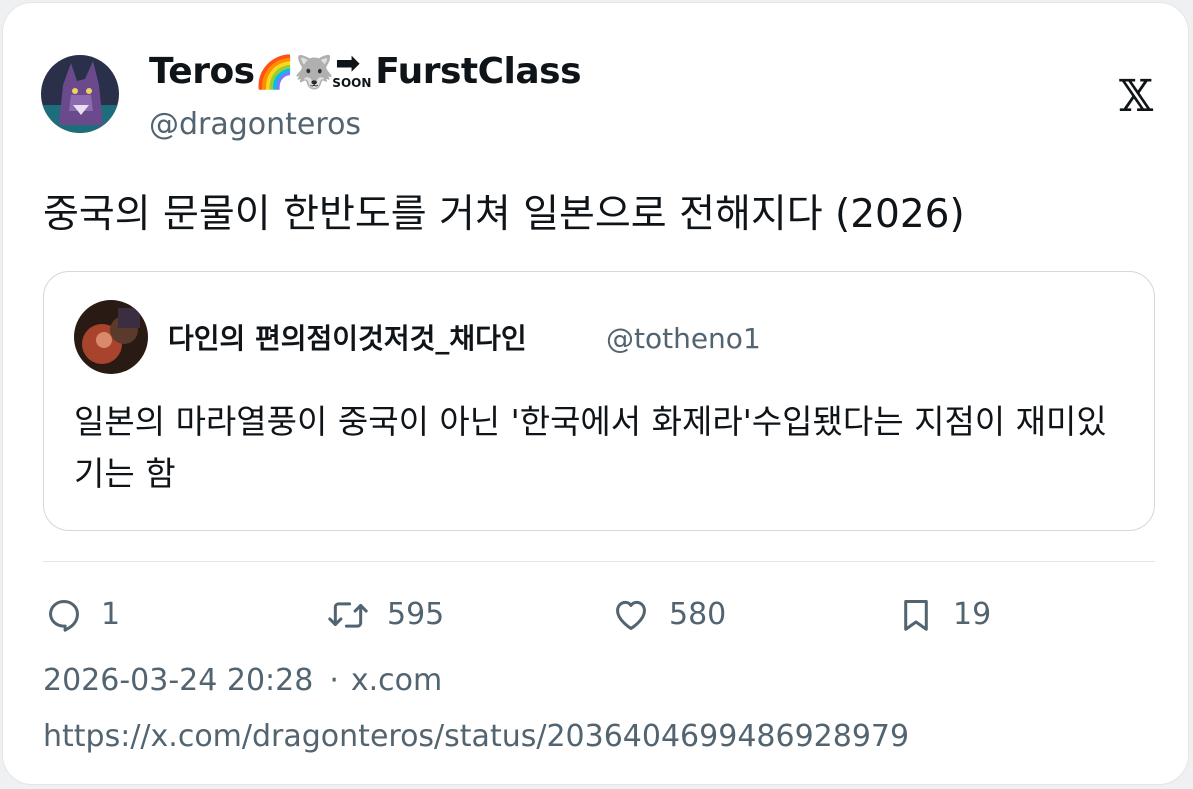  Describe the element at coordinates (111, 614) in the screenshot. I see `reply-count: 1` at that location.